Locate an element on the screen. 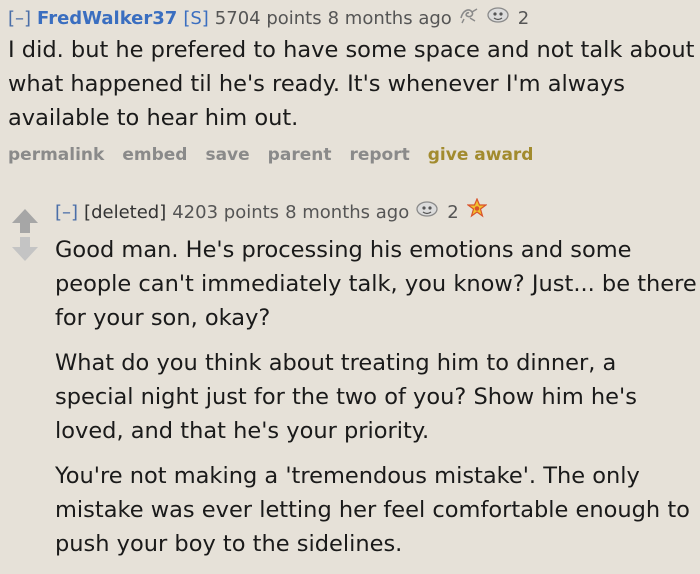 This screenshot has width=700, height=574. collapse-toggle: [–] is located at coordinates (19, 19).